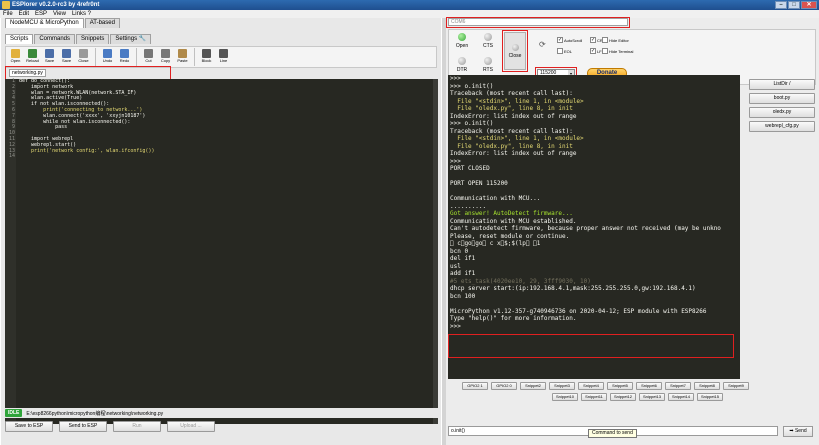  I want to click on snippet-button: Snippet8, so click(707, 386).